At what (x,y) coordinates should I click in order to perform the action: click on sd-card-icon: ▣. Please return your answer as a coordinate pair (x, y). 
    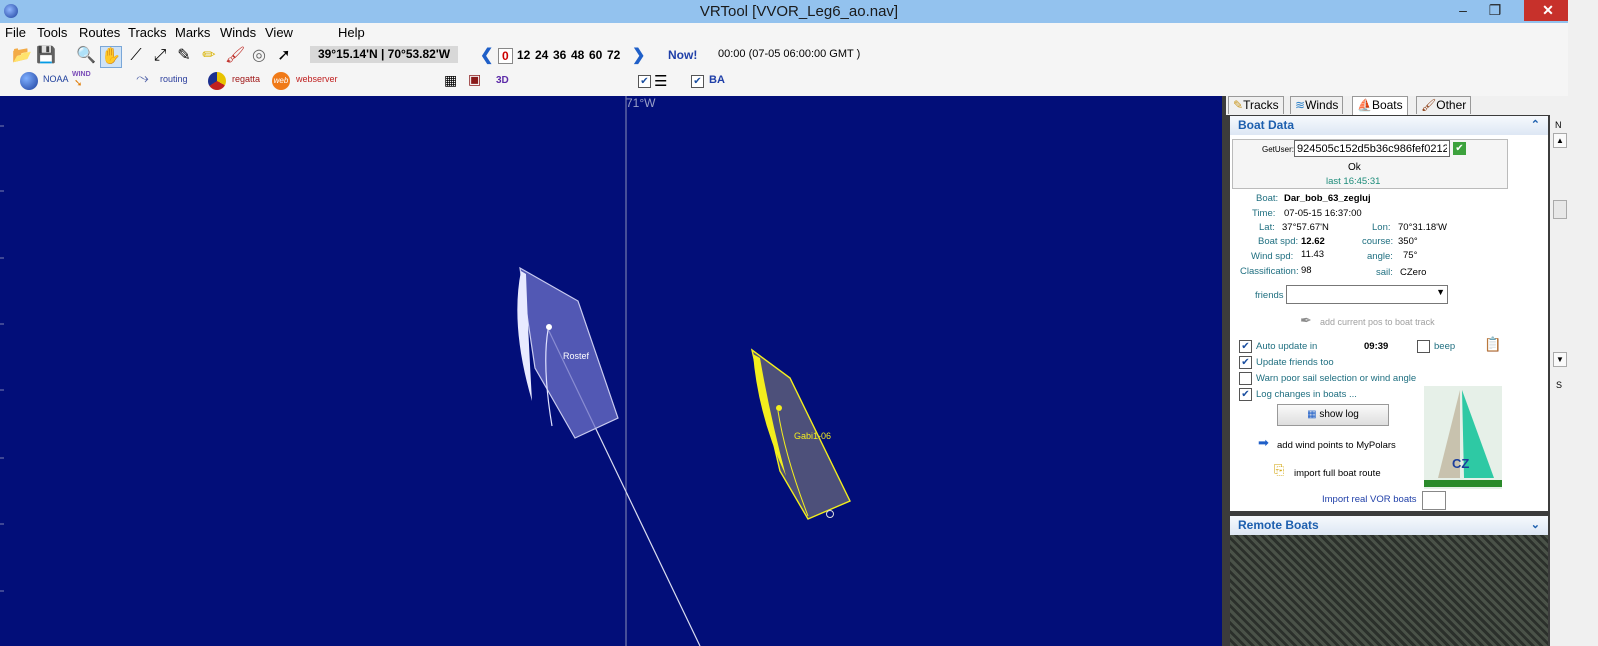
    Looking at the image, I should click on (474, 79).